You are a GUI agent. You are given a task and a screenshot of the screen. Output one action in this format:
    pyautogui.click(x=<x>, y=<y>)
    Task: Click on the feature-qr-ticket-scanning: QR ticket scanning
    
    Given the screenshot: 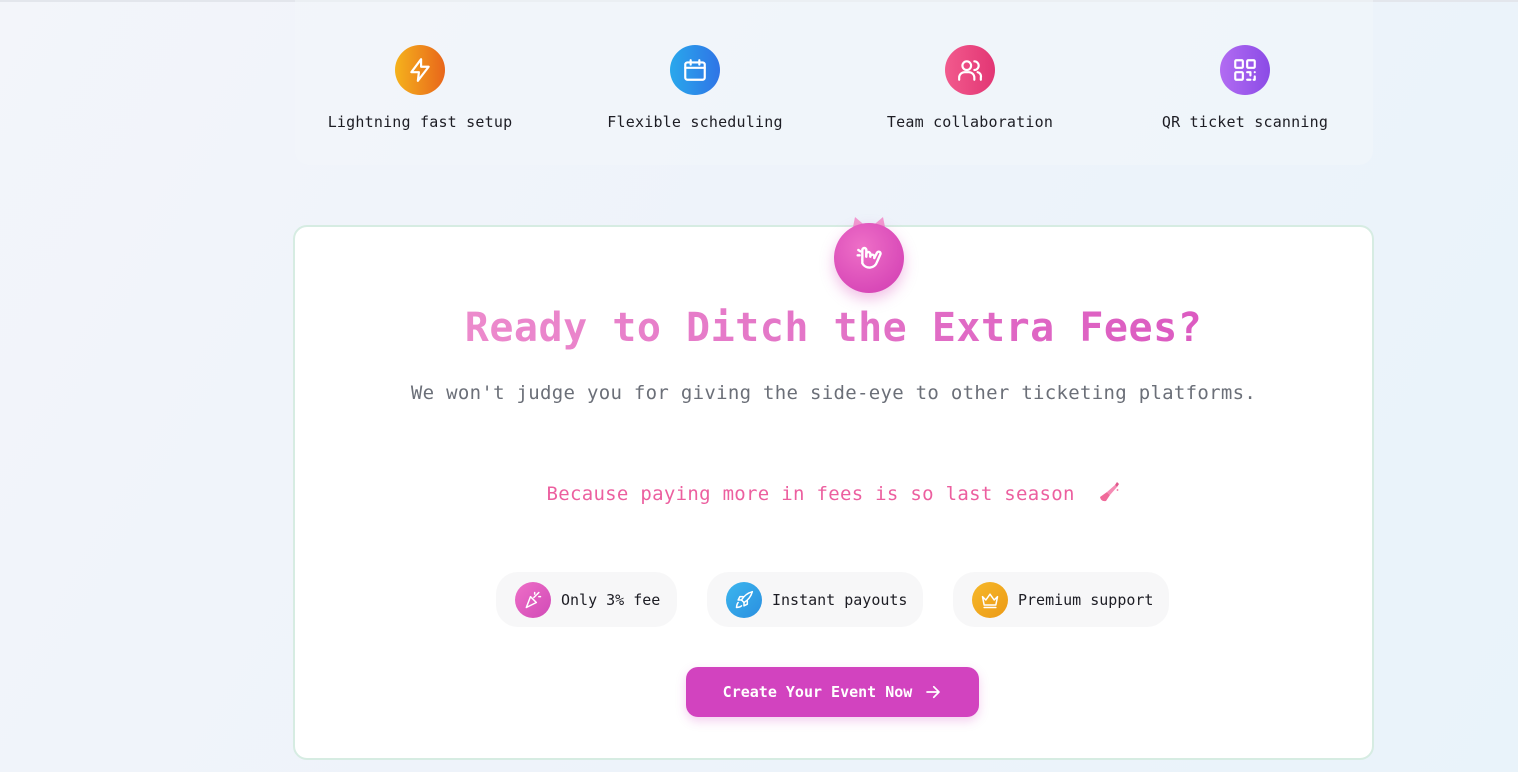 What is the action you would take?
    pyautogui.click(x=1245, y=95)
    